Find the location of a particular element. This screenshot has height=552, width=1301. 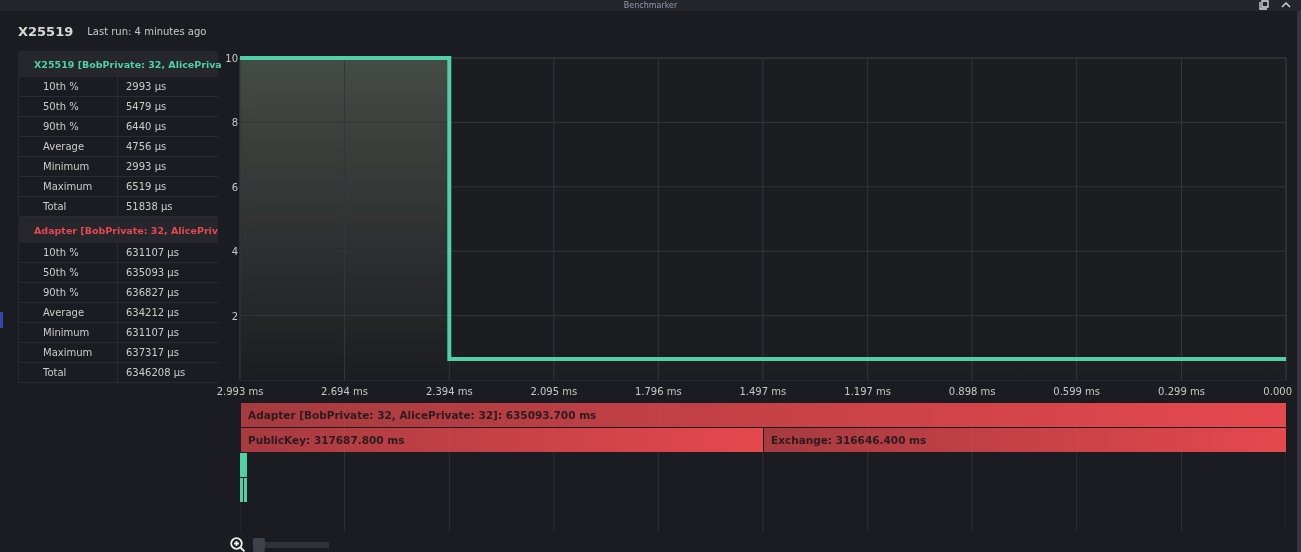

x-tick-label: 2.394 ms is located at coordinates (449, 391).